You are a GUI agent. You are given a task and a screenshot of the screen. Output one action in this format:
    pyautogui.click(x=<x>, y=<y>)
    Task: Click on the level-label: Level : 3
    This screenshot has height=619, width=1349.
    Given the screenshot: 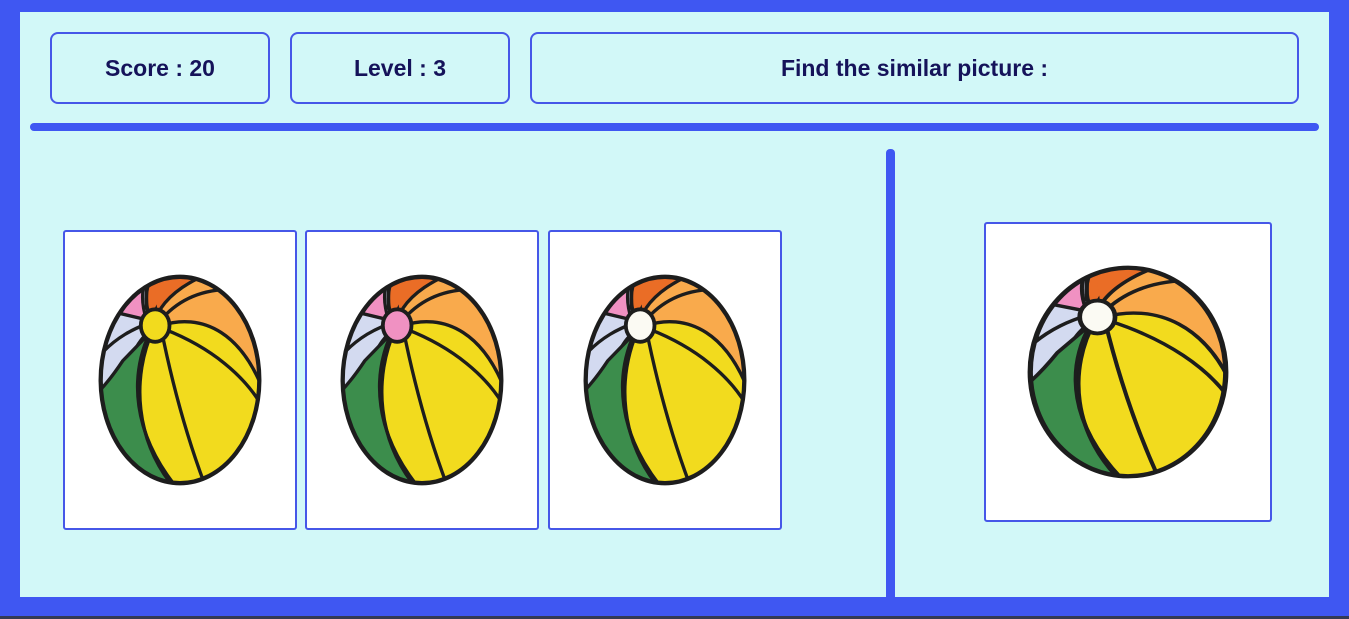 What is the action you would take?
    pyautogui.click(x=400, y=67)
    